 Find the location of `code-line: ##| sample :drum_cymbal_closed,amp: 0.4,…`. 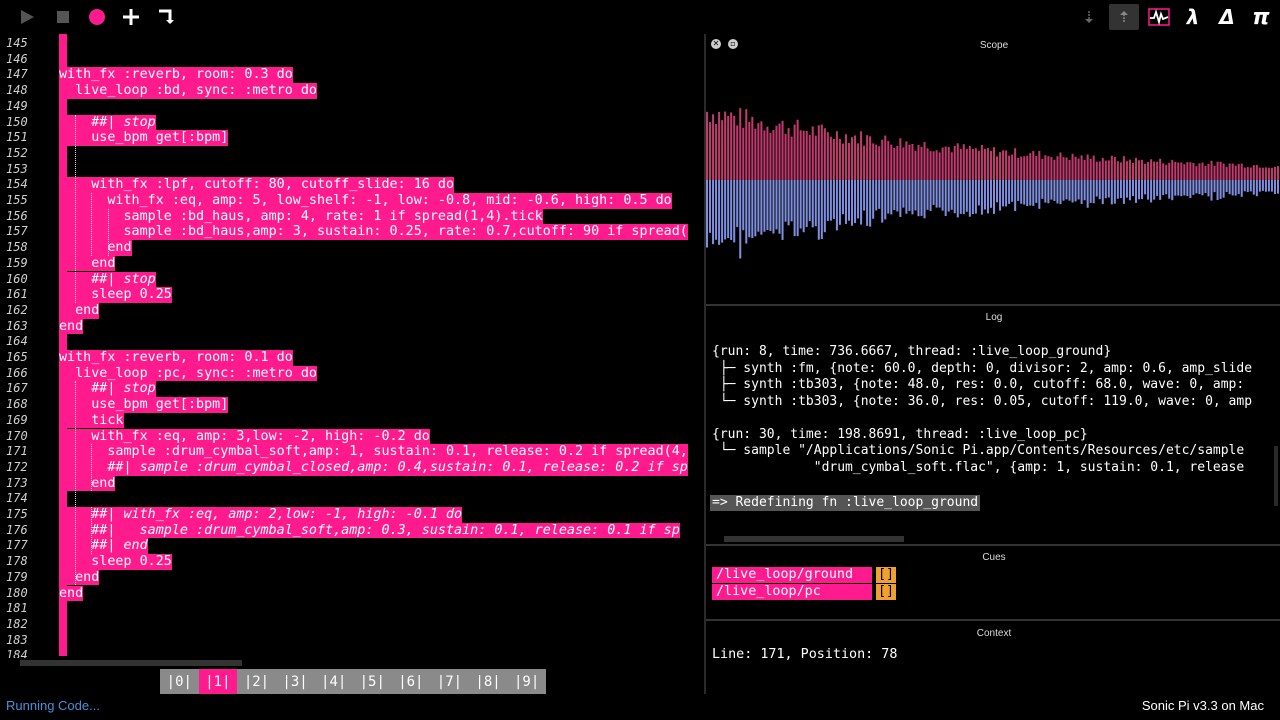

code-line: ##| sample :drum_cymbal_closed,amp: 0.4,… is located at coordinates (373, 467).